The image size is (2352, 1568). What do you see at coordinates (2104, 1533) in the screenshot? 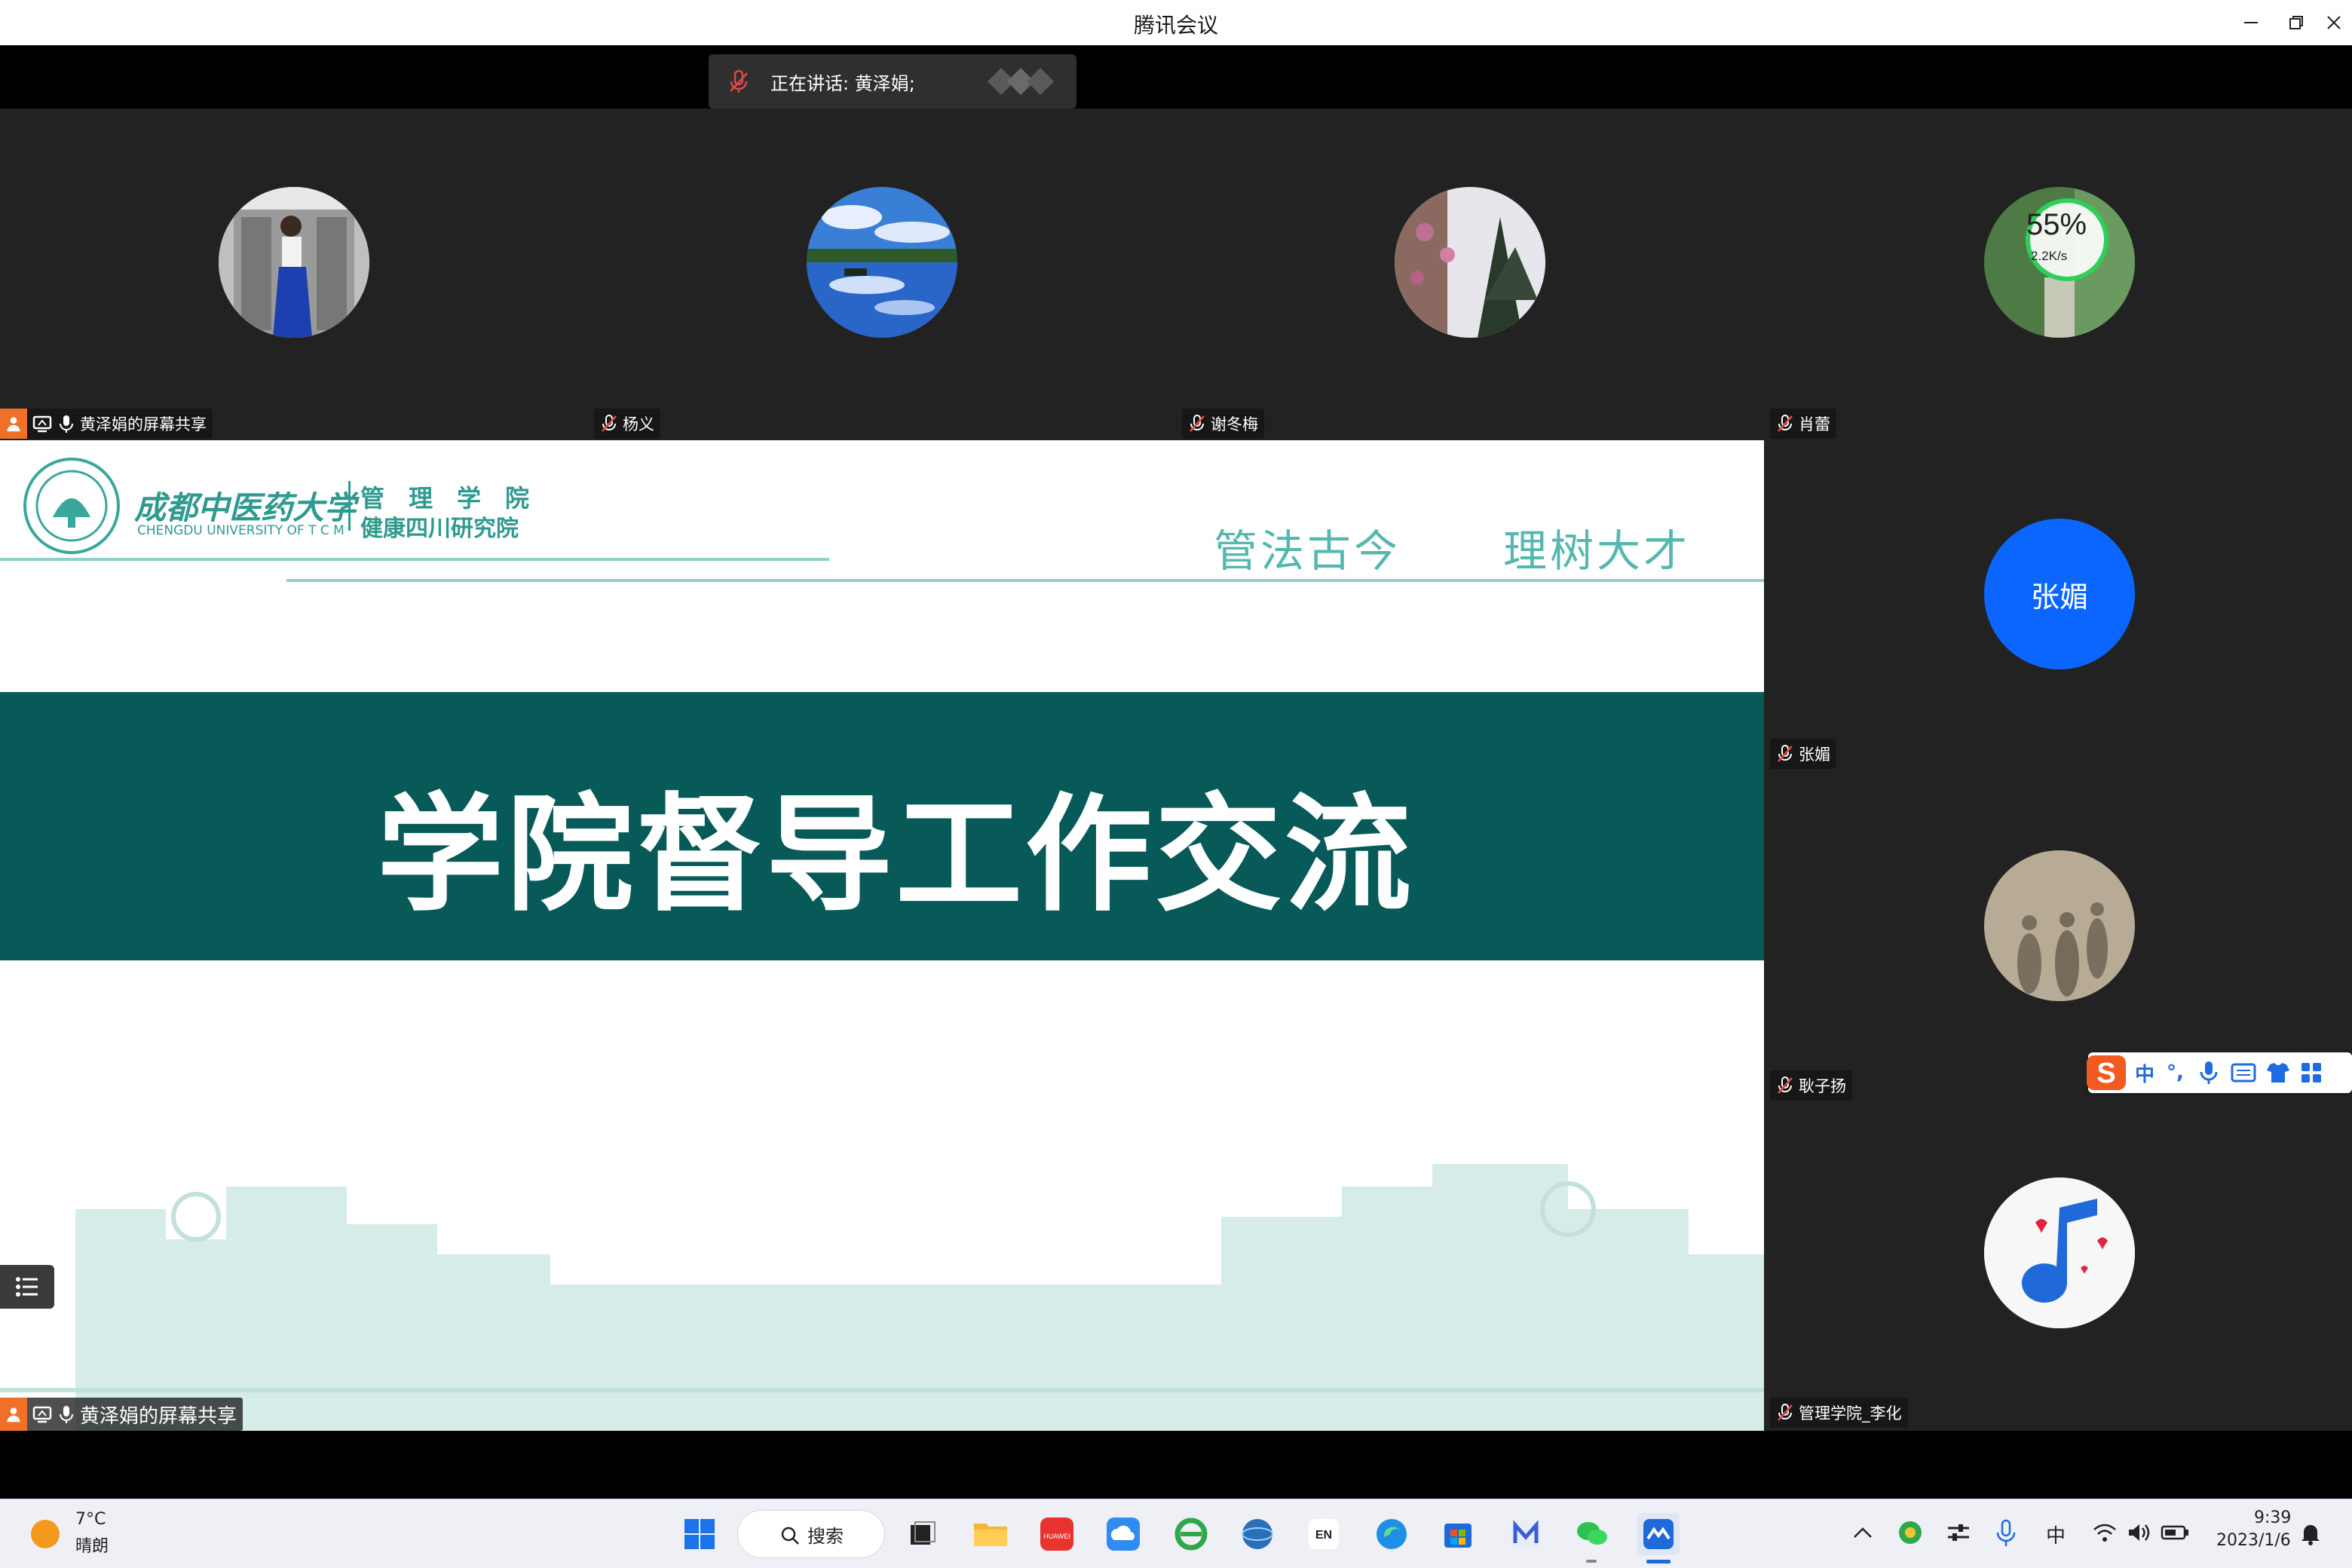
I see `wifi-icon` at bounding box center [2104, 1533].